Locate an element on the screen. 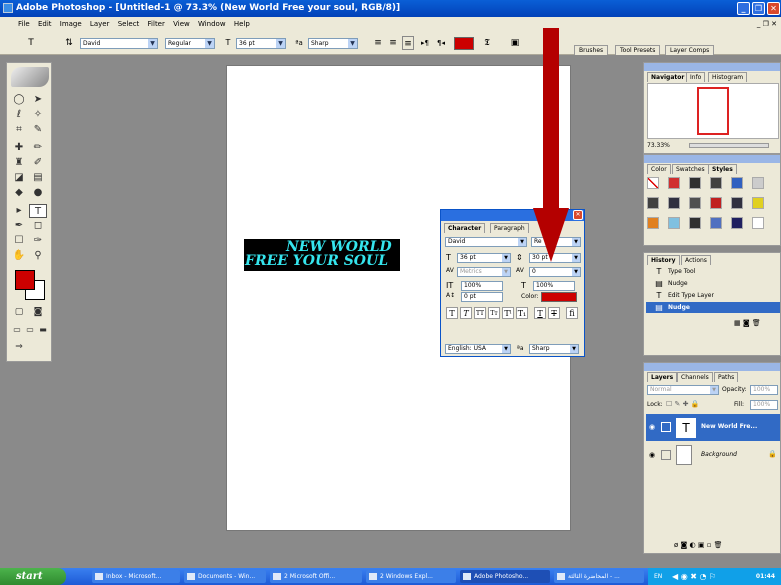 The width and height of the screenshot is (781, 585). font-size-select: 36 pt ▼ is located at coordinates (261, 43).